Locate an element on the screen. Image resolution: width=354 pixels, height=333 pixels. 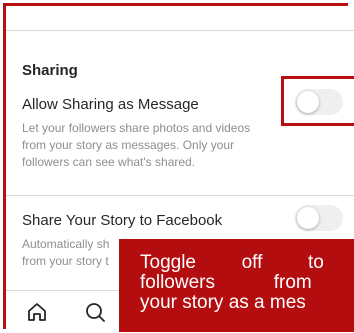
search-icon is located at coordinates (95, 314).